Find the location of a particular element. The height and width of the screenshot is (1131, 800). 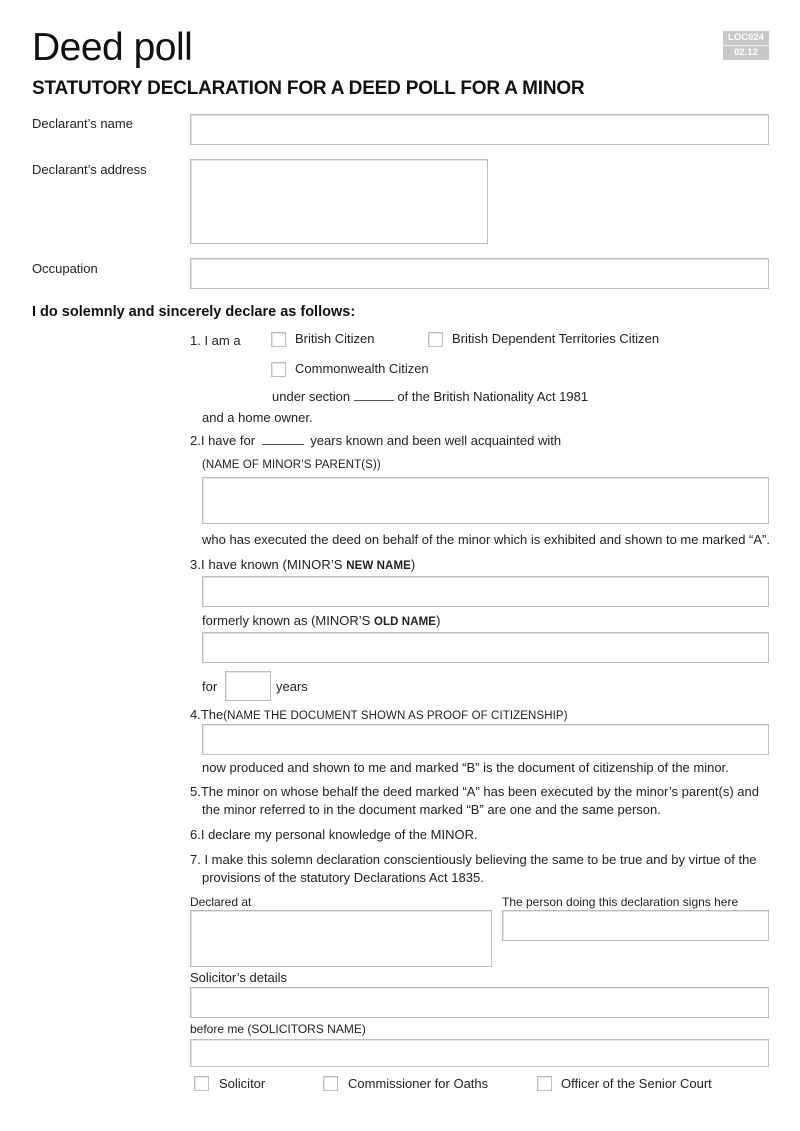

formerly-known-old-name-caption: OLD NAME is located at coordinates (405, 622).